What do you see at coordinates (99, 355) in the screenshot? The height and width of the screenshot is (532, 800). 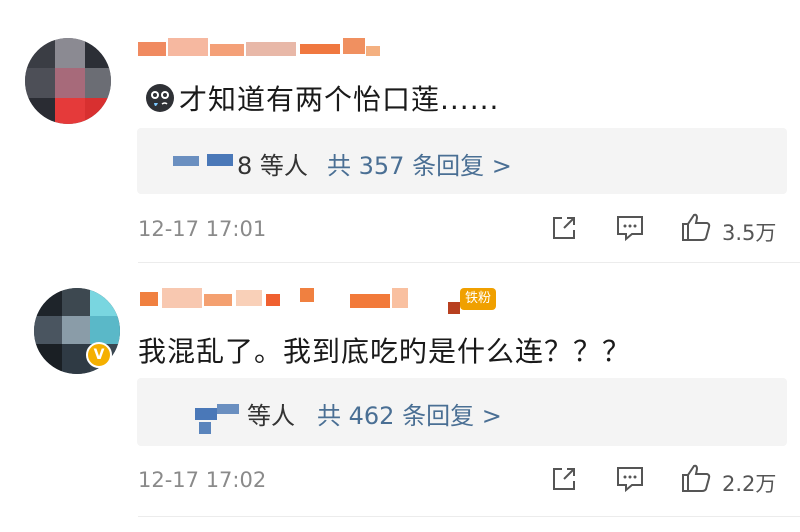 I see `verified-badge-icon: V` at bounding box center [99, 355].